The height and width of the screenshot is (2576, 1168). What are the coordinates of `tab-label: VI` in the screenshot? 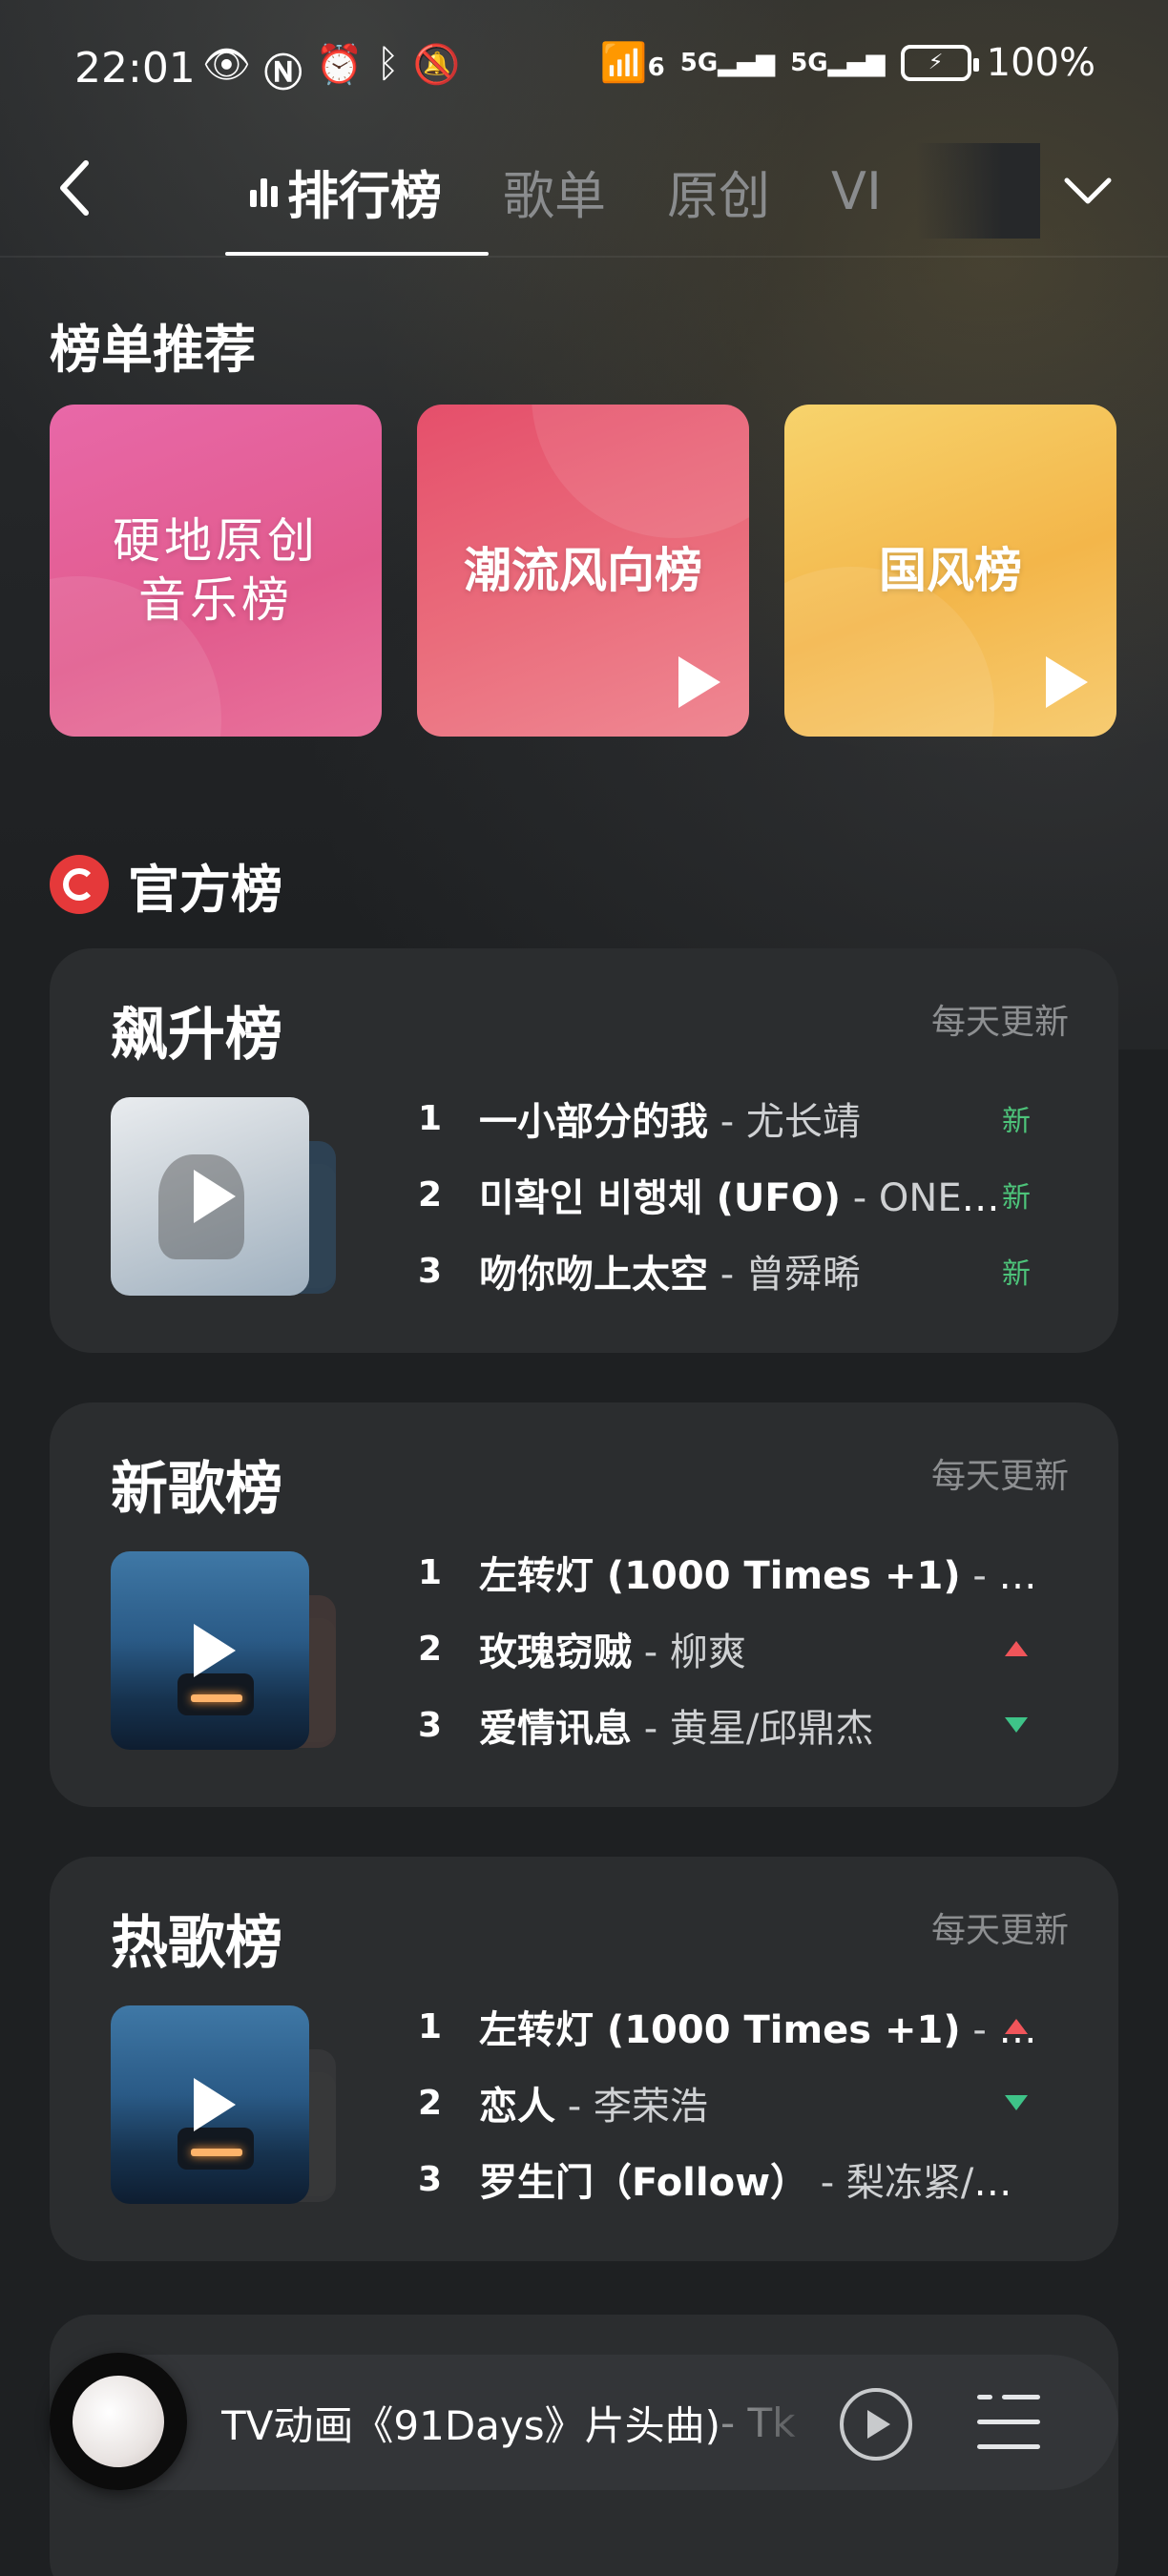 It's located at (856, 190).